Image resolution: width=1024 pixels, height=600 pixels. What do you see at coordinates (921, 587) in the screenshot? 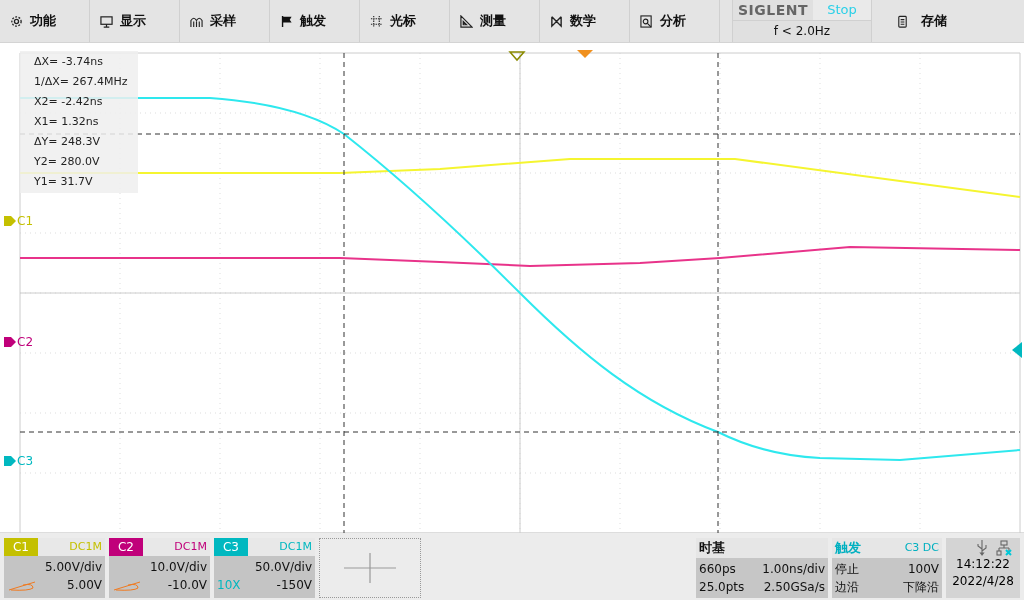
I see `trigger-slope: 下降沿` at bounding box center [921, 587].